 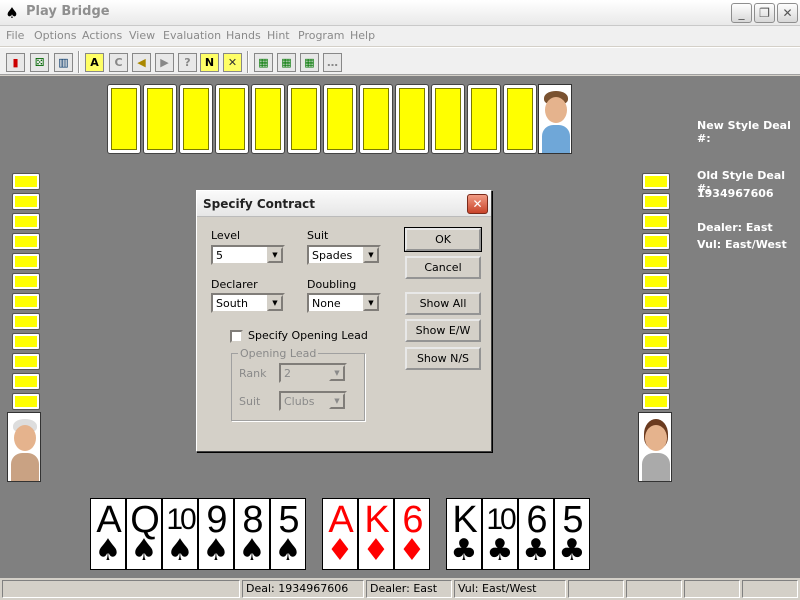 I want to click on menu-evaluation: Evaluation, so click(x=192, y=35).